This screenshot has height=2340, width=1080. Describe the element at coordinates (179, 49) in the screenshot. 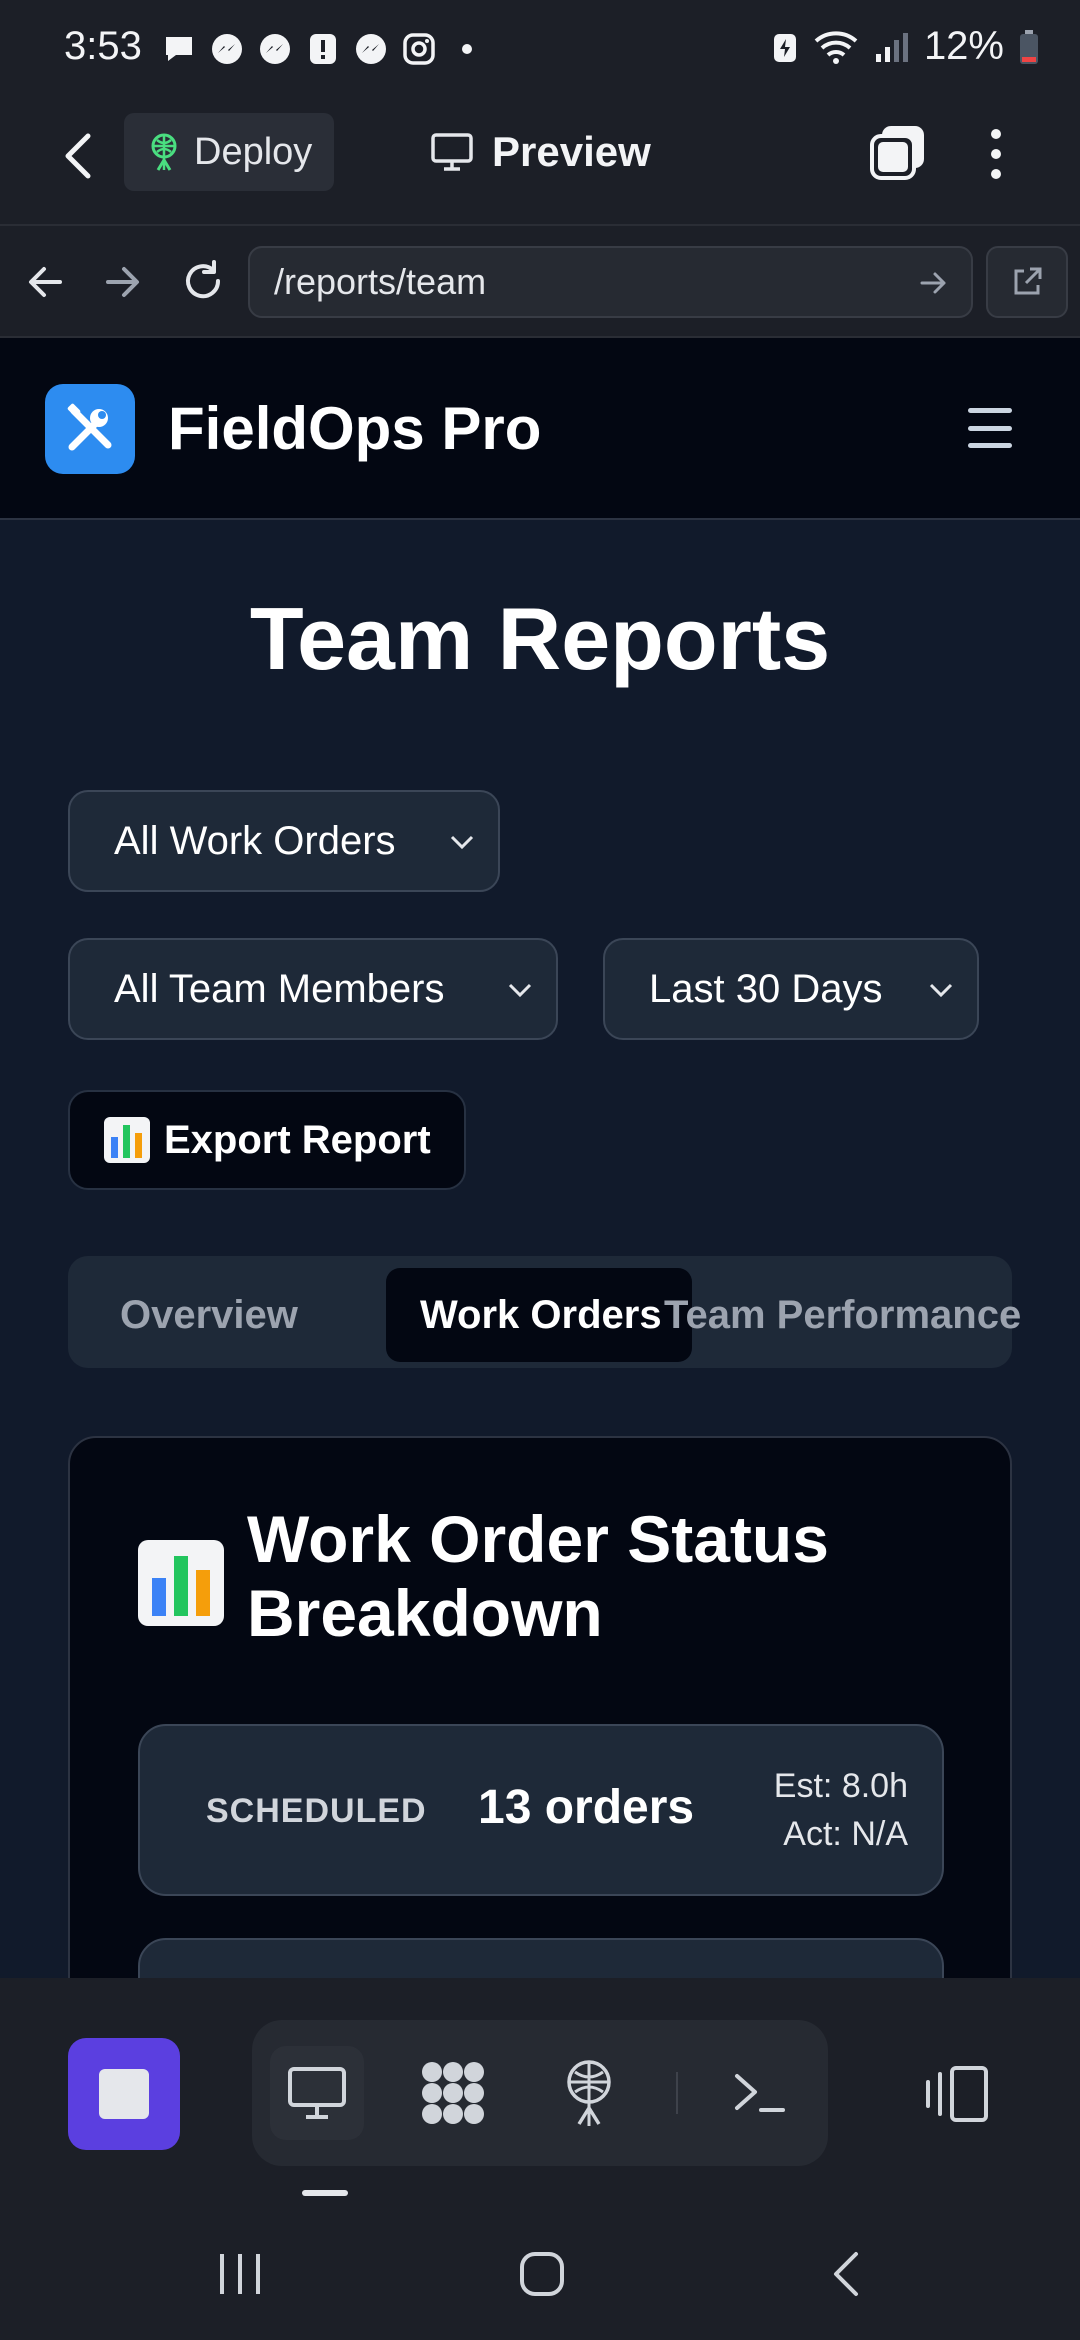

I see `chat-bubble-icon` at that location.